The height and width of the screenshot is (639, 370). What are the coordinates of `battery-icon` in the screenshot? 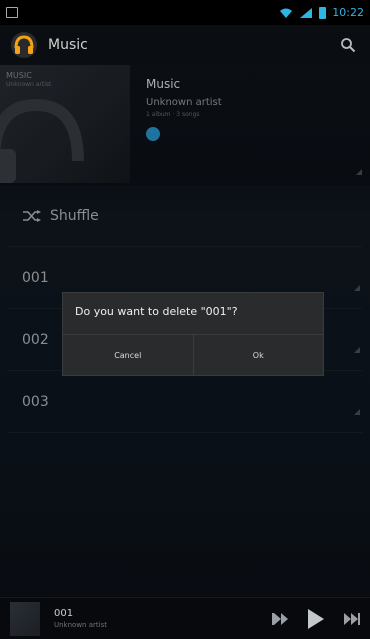 It's located at (323, 12).